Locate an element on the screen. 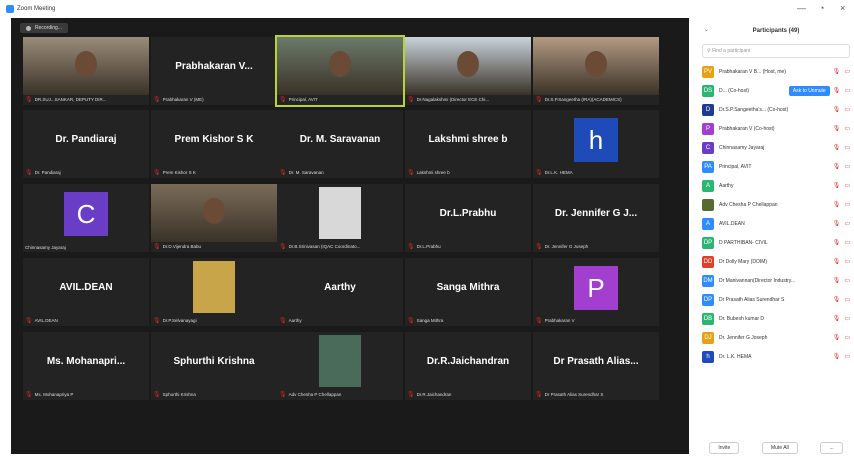 Image resolution: width=854 pixels, height=458 pixels. participant-row: A AVIL.DEAN 🎙 ▭ is located at coordinates (776, 223).